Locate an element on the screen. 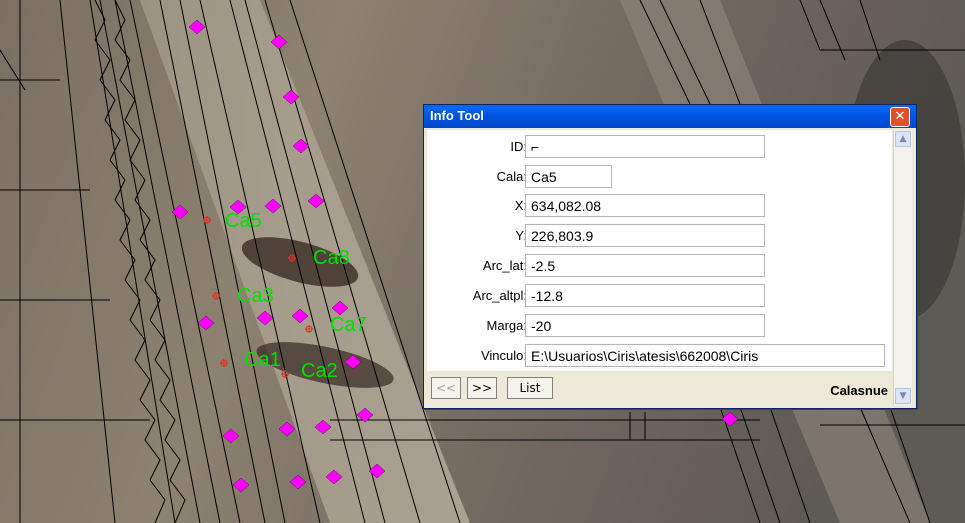 The height and width of the screenshot is (523, 965). map-label: Ca7 is located at coordinates (348, 325).